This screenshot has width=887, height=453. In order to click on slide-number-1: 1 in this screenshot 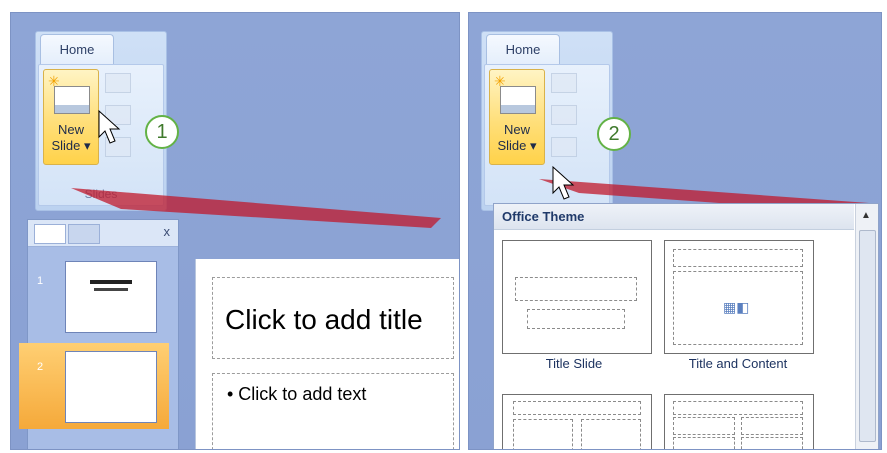, I will do `click(40, 281)`.